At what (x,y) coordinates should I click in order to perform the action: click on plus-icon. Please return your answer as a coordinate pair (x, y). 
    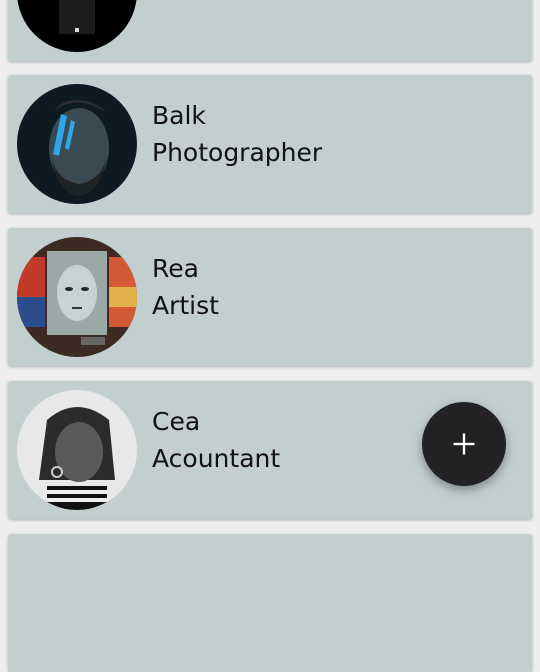
    Looking at the image, I should click on (464, 444).